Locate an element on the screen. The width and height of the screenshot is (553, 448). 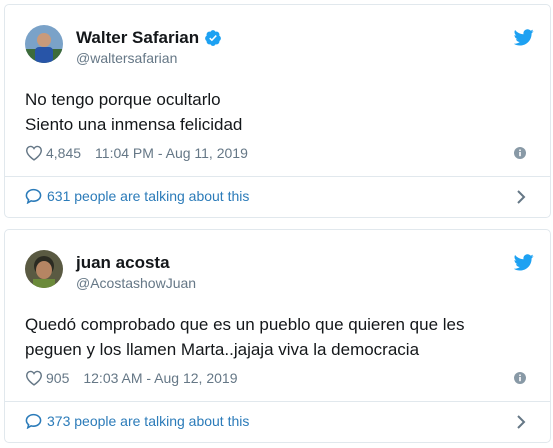
like-count: 905 is located at coordinates (57, 378).